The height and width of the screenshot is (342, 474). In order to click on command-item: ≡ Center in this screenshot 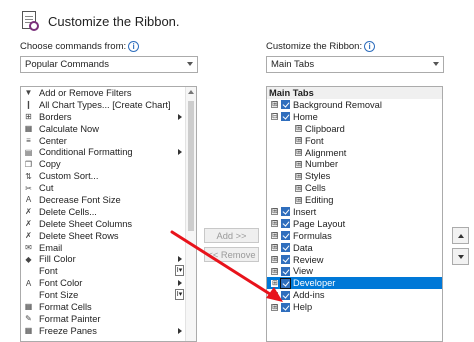, I will do `click(108, 141)`.